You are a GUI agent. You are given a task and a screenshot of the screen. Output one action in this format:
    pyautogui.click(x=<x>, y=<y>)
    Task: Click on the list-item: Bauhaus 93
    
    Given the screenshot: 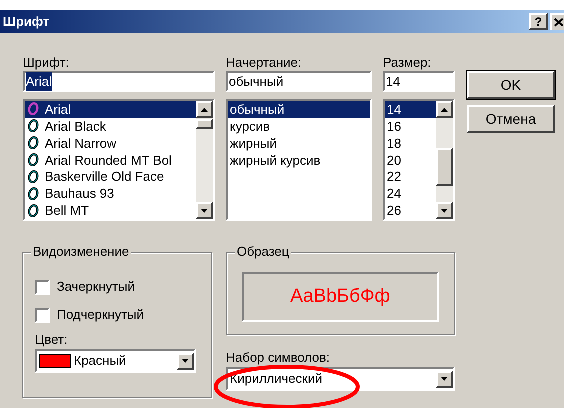 What is the action you would take?
    pyautogui.click(x=110, y=193)
    